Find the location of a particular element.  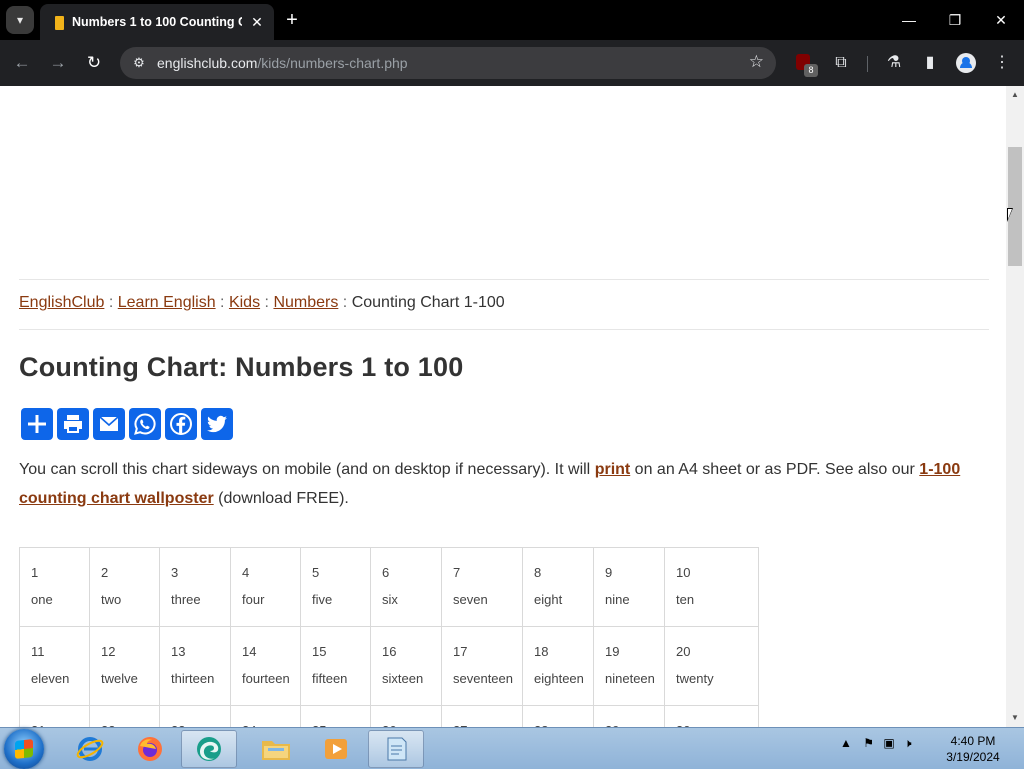

breadcrumb-current: Counting Chart 1-100 is located at coordinates (428, 302).